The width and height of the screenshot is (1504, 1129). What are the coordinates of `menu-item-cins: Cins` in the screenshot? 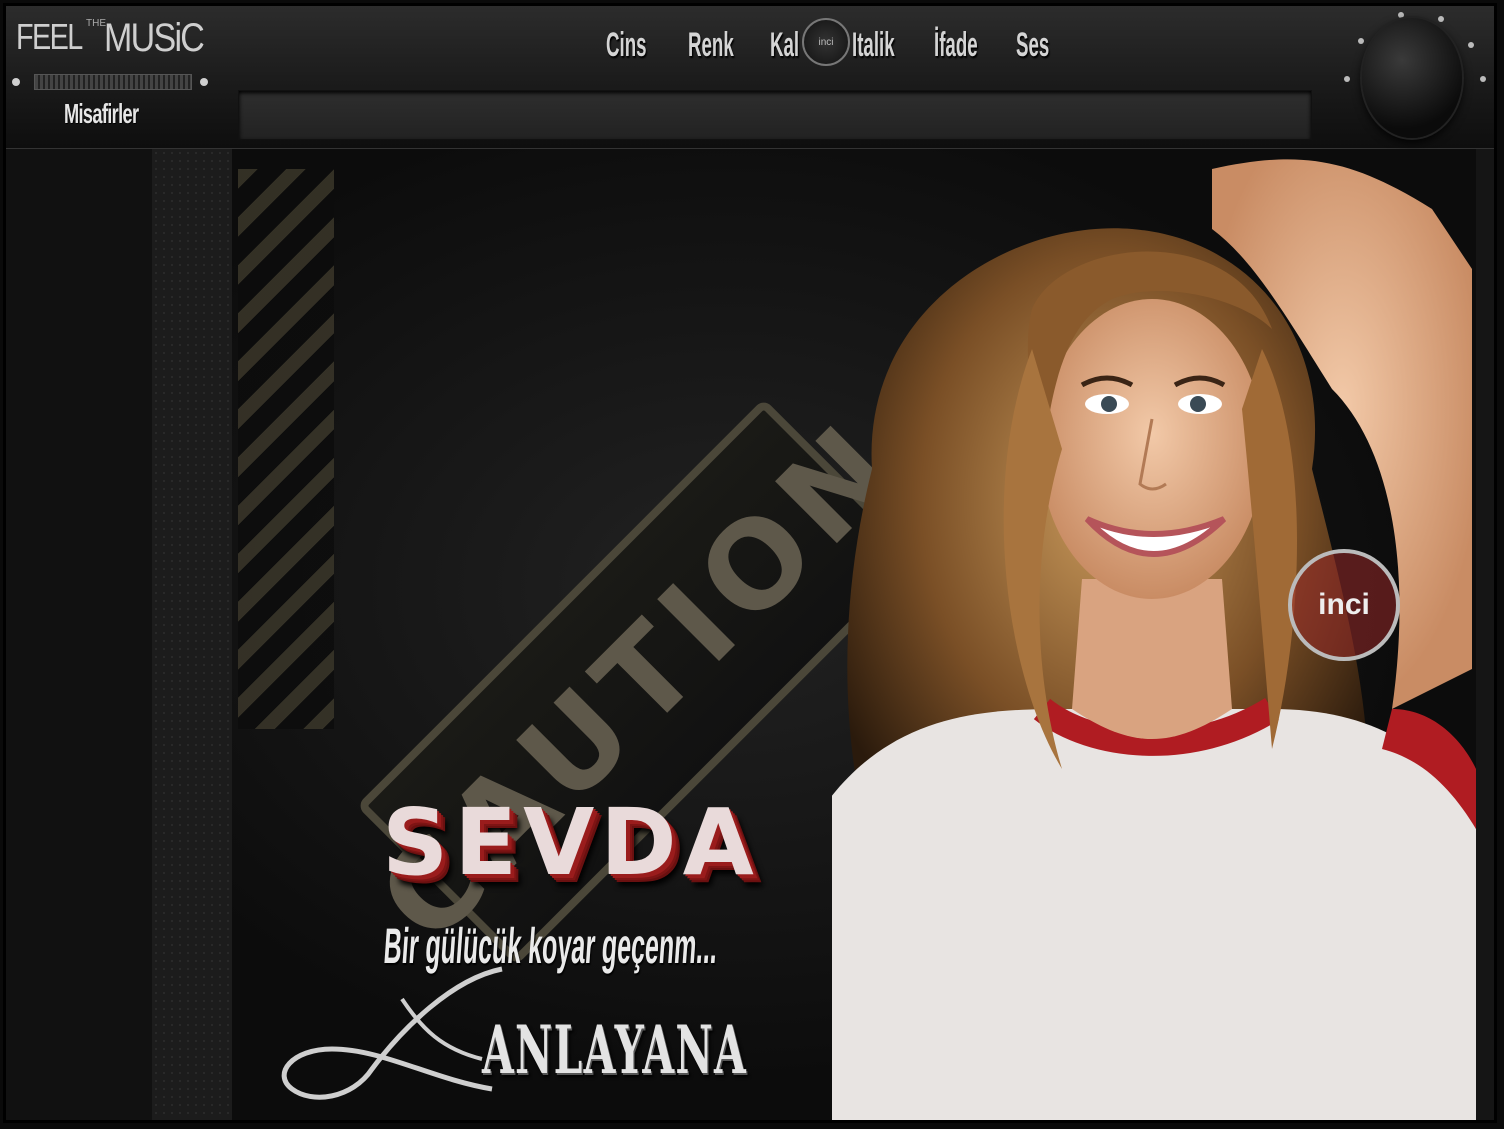 It's located at (626, 45).